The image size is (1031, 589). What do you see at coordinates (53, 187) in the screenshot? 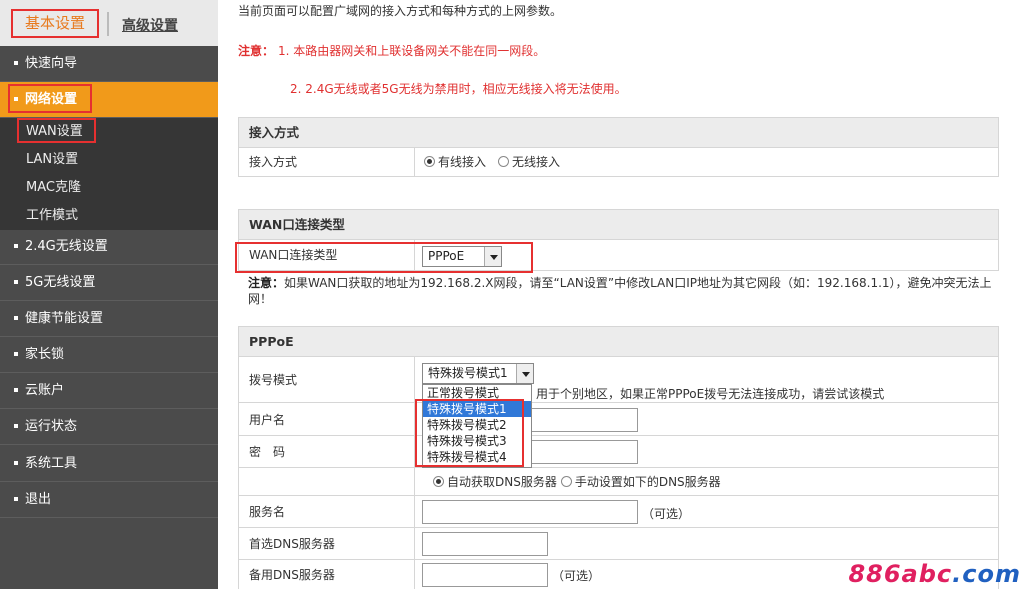
I see `sidebar-subitem-label: MAC克隆` at bounding box center [53, 187].